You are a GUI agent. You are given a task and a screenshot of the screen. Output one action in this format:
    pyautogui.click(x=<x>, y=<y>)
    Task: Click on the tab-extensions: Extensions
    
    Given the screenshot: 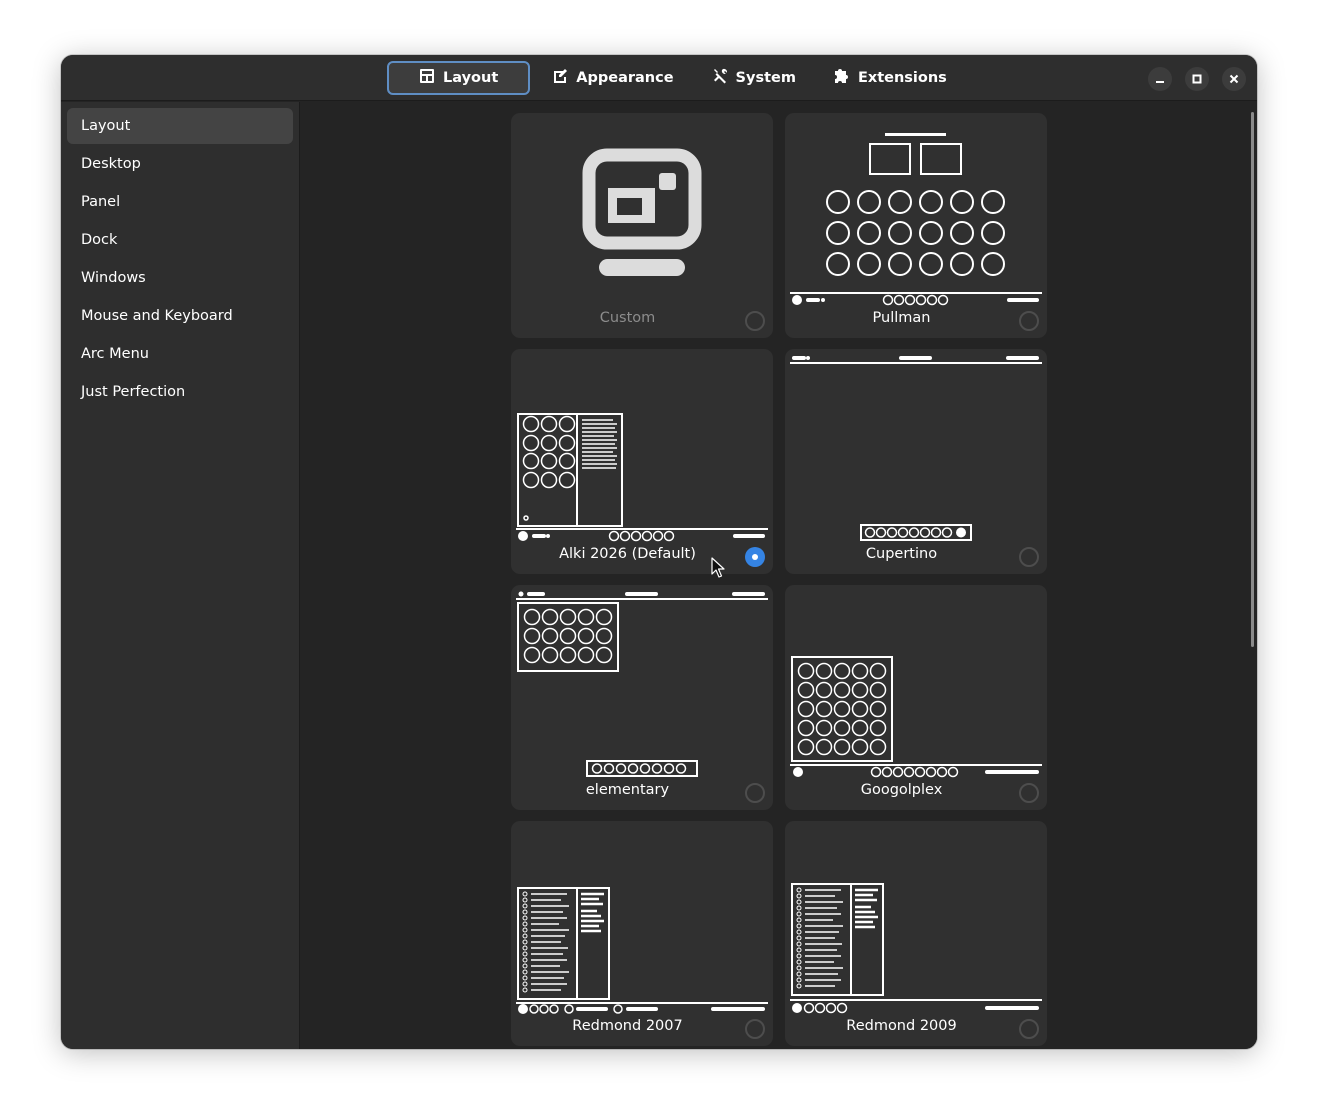 What is the action you would take?
    pyautogui.click(x=890, y=78)
    